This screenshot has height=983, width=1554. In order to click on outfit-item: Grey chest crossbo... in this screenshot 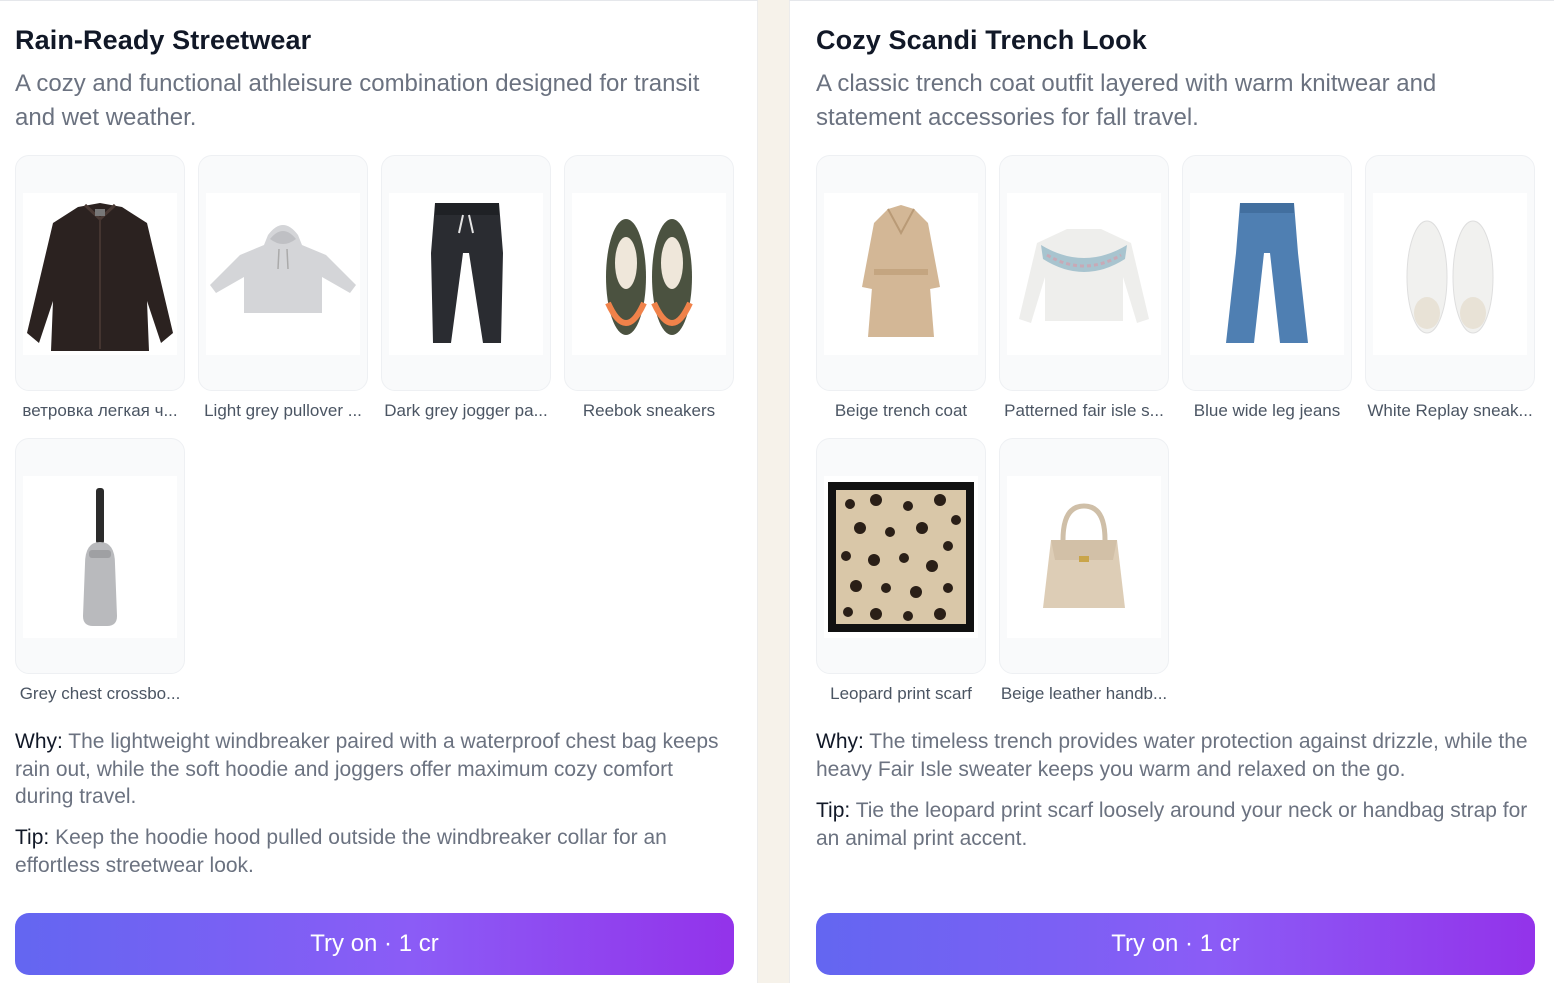, I will do `click(100, 571)`.